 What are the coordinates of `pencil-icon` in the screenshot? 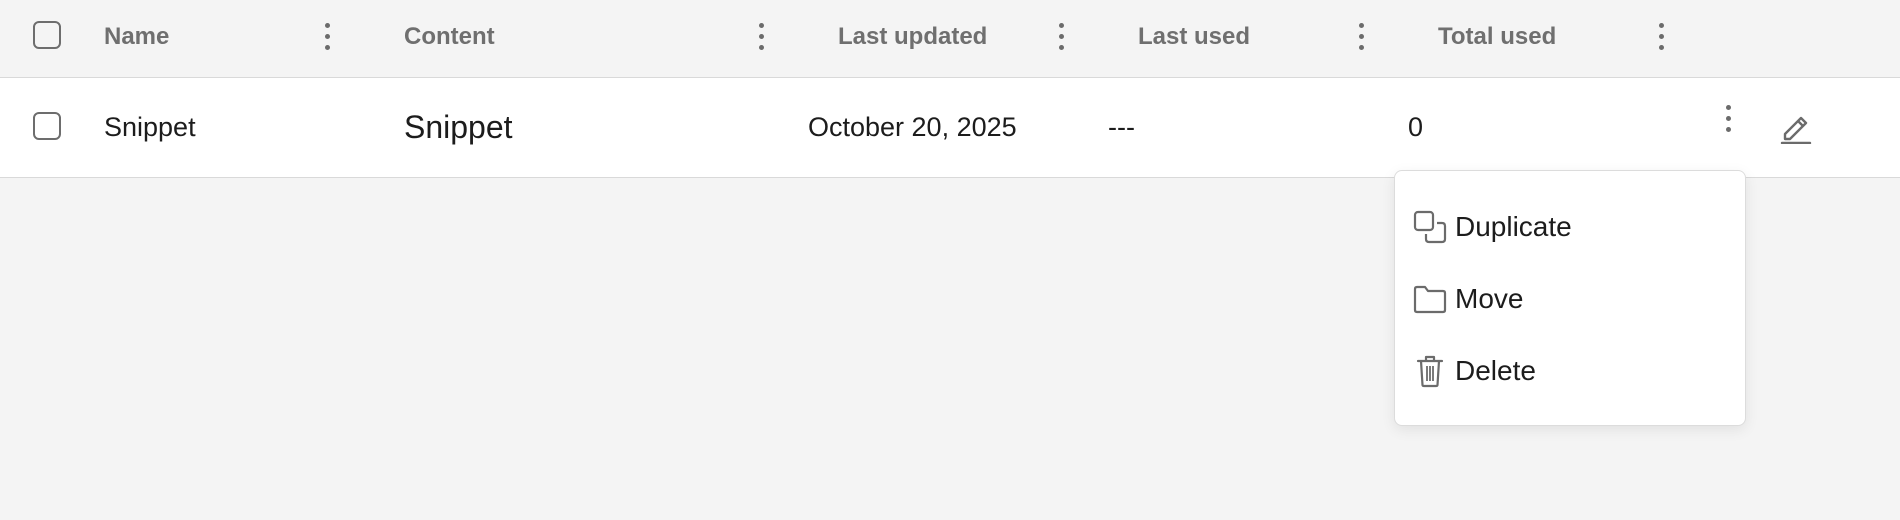 It's located at (1796, 130).